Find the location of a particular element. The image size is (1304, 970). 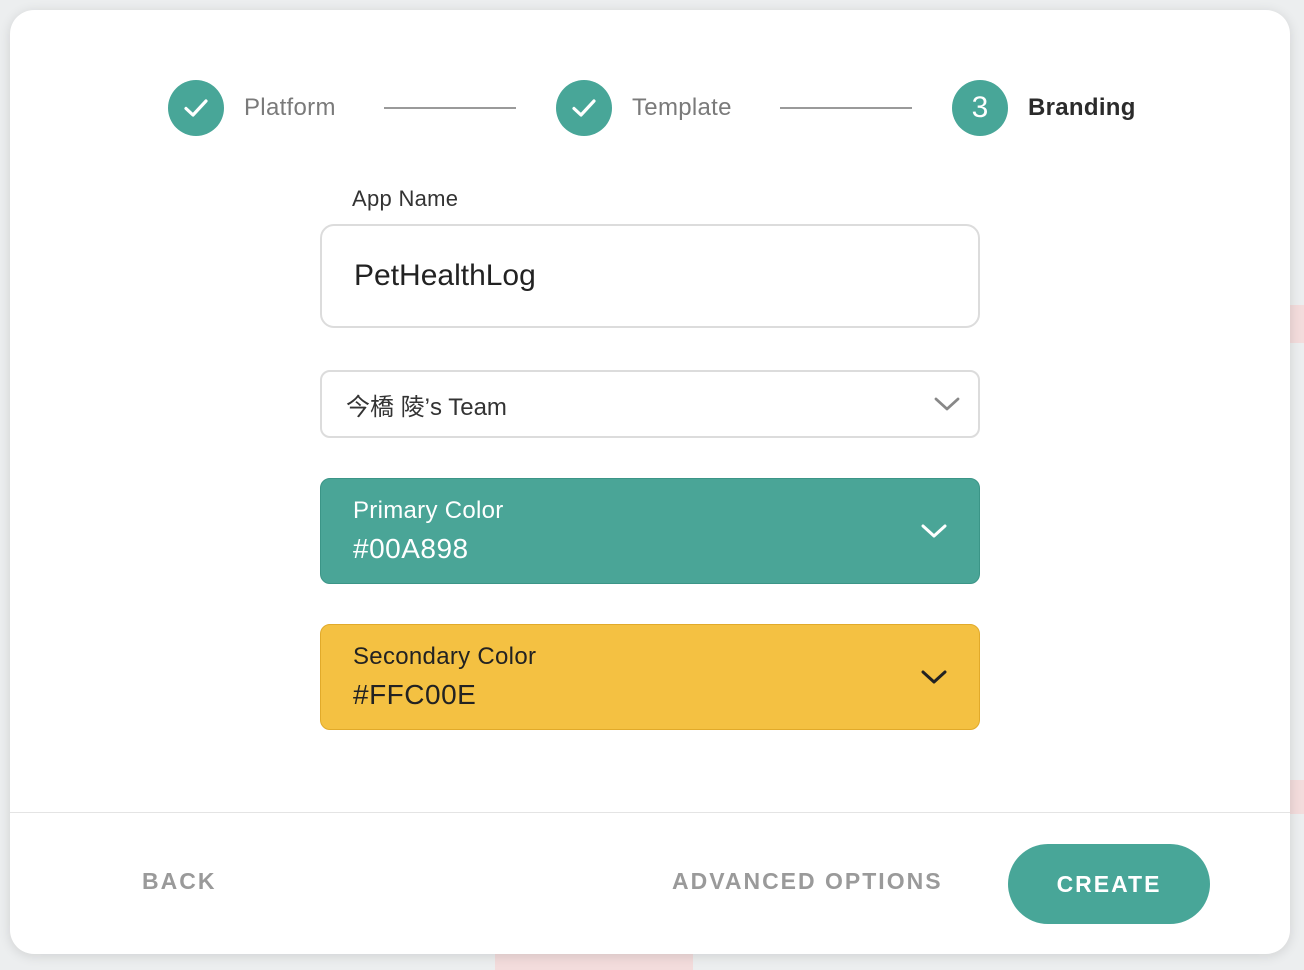

secondary-color-picker: Secondary Color #FFC00E is located at coordinates (650, 677).